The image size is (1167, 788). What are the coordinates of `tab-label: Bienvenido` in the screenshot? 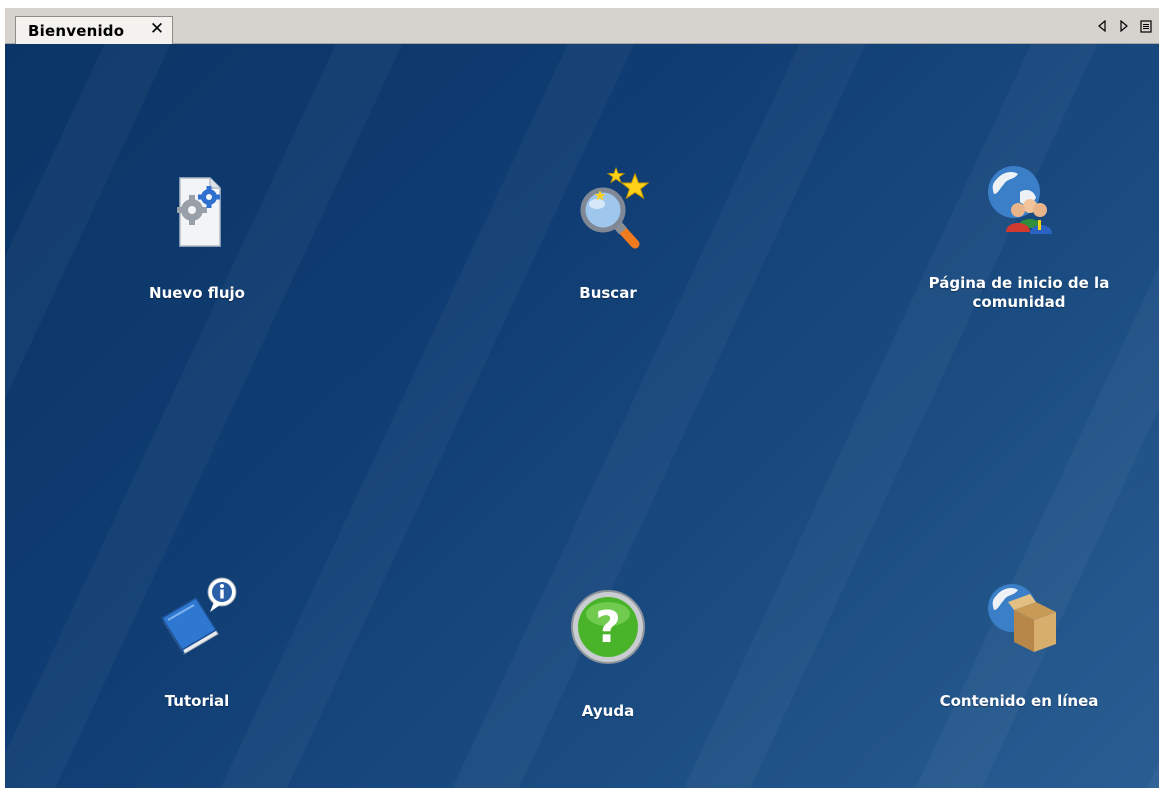 It's located at (76, 30).